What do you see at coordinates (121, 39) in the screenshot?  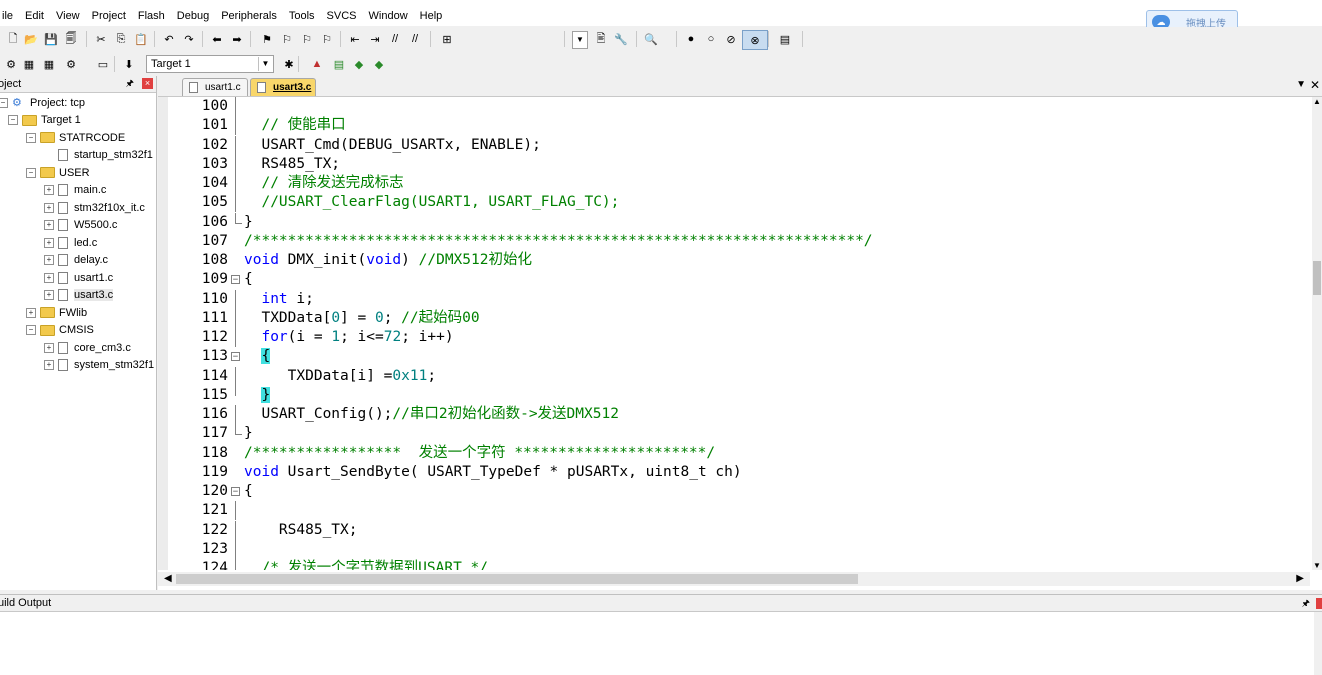 I see `copy-icon: ⎘` at bounding box center [121, 39].